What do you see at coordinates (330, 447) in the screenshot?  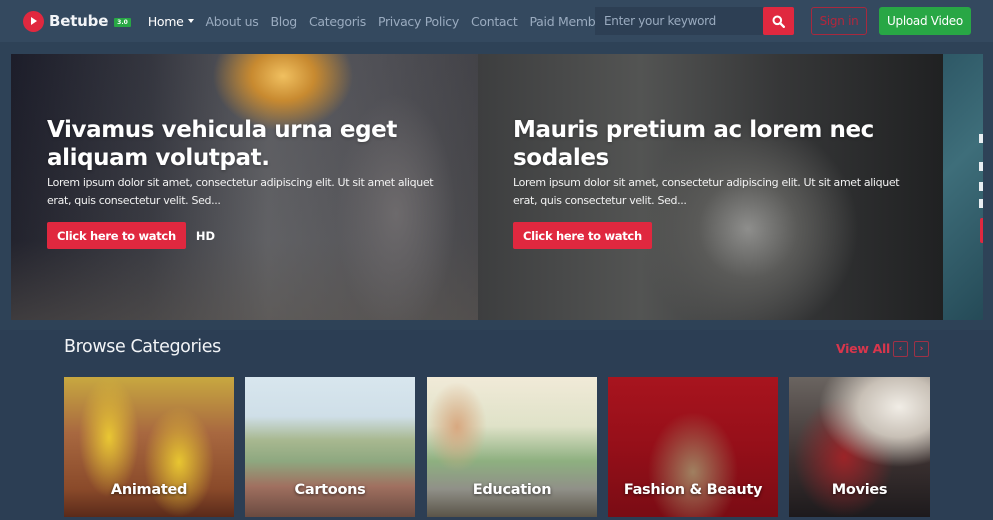 I see `category-card-cartoons: Cartoons` at bounding box center [330, 447].